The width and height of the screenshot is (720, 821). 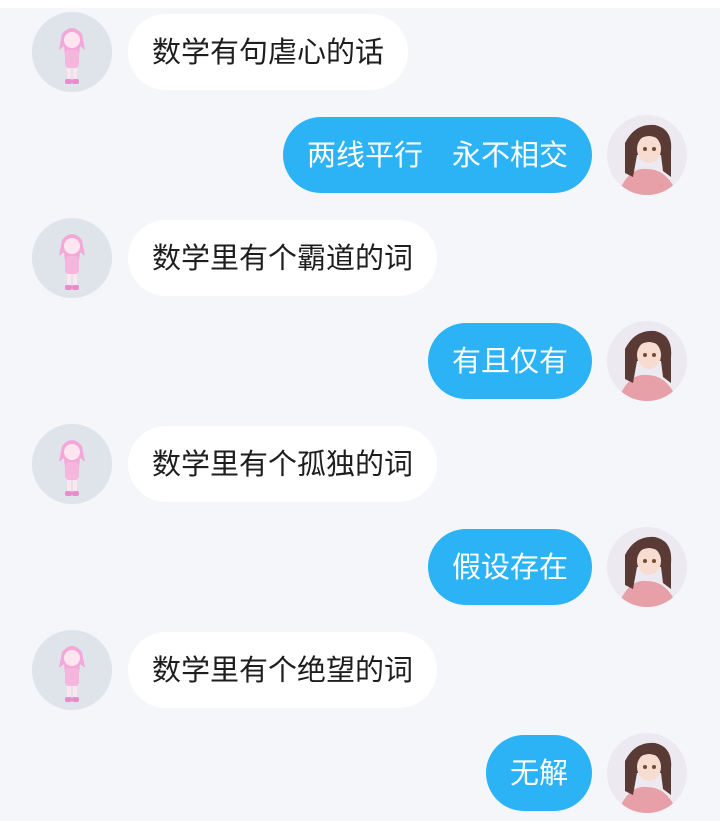 I want to click on message-row-incoming: 数学里有个霸道的词, so click(x=360, y=258).